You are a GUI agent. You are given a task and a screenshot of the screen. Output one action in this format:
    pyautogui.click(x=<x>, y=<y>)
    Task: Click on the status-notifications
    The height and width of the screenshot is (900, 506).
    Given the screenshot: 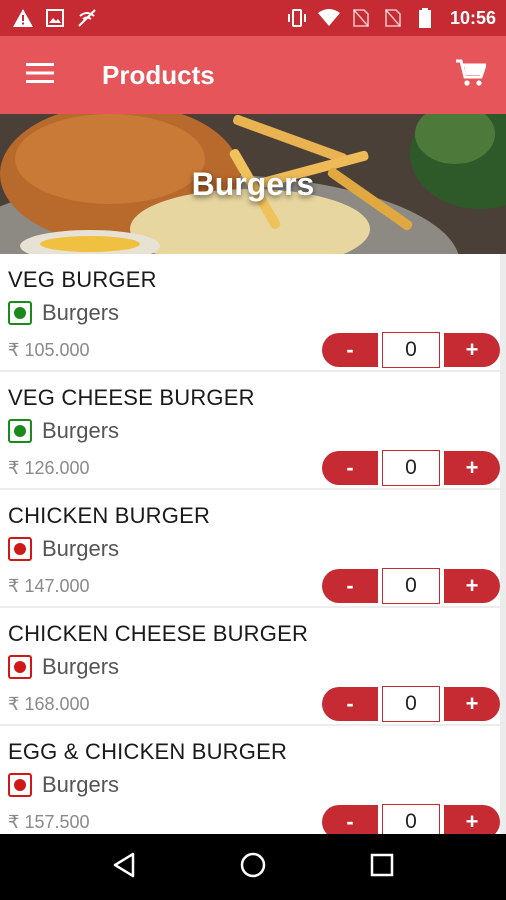 What is the action you would take?
    pyautogui.click(x=55, y=18)
    